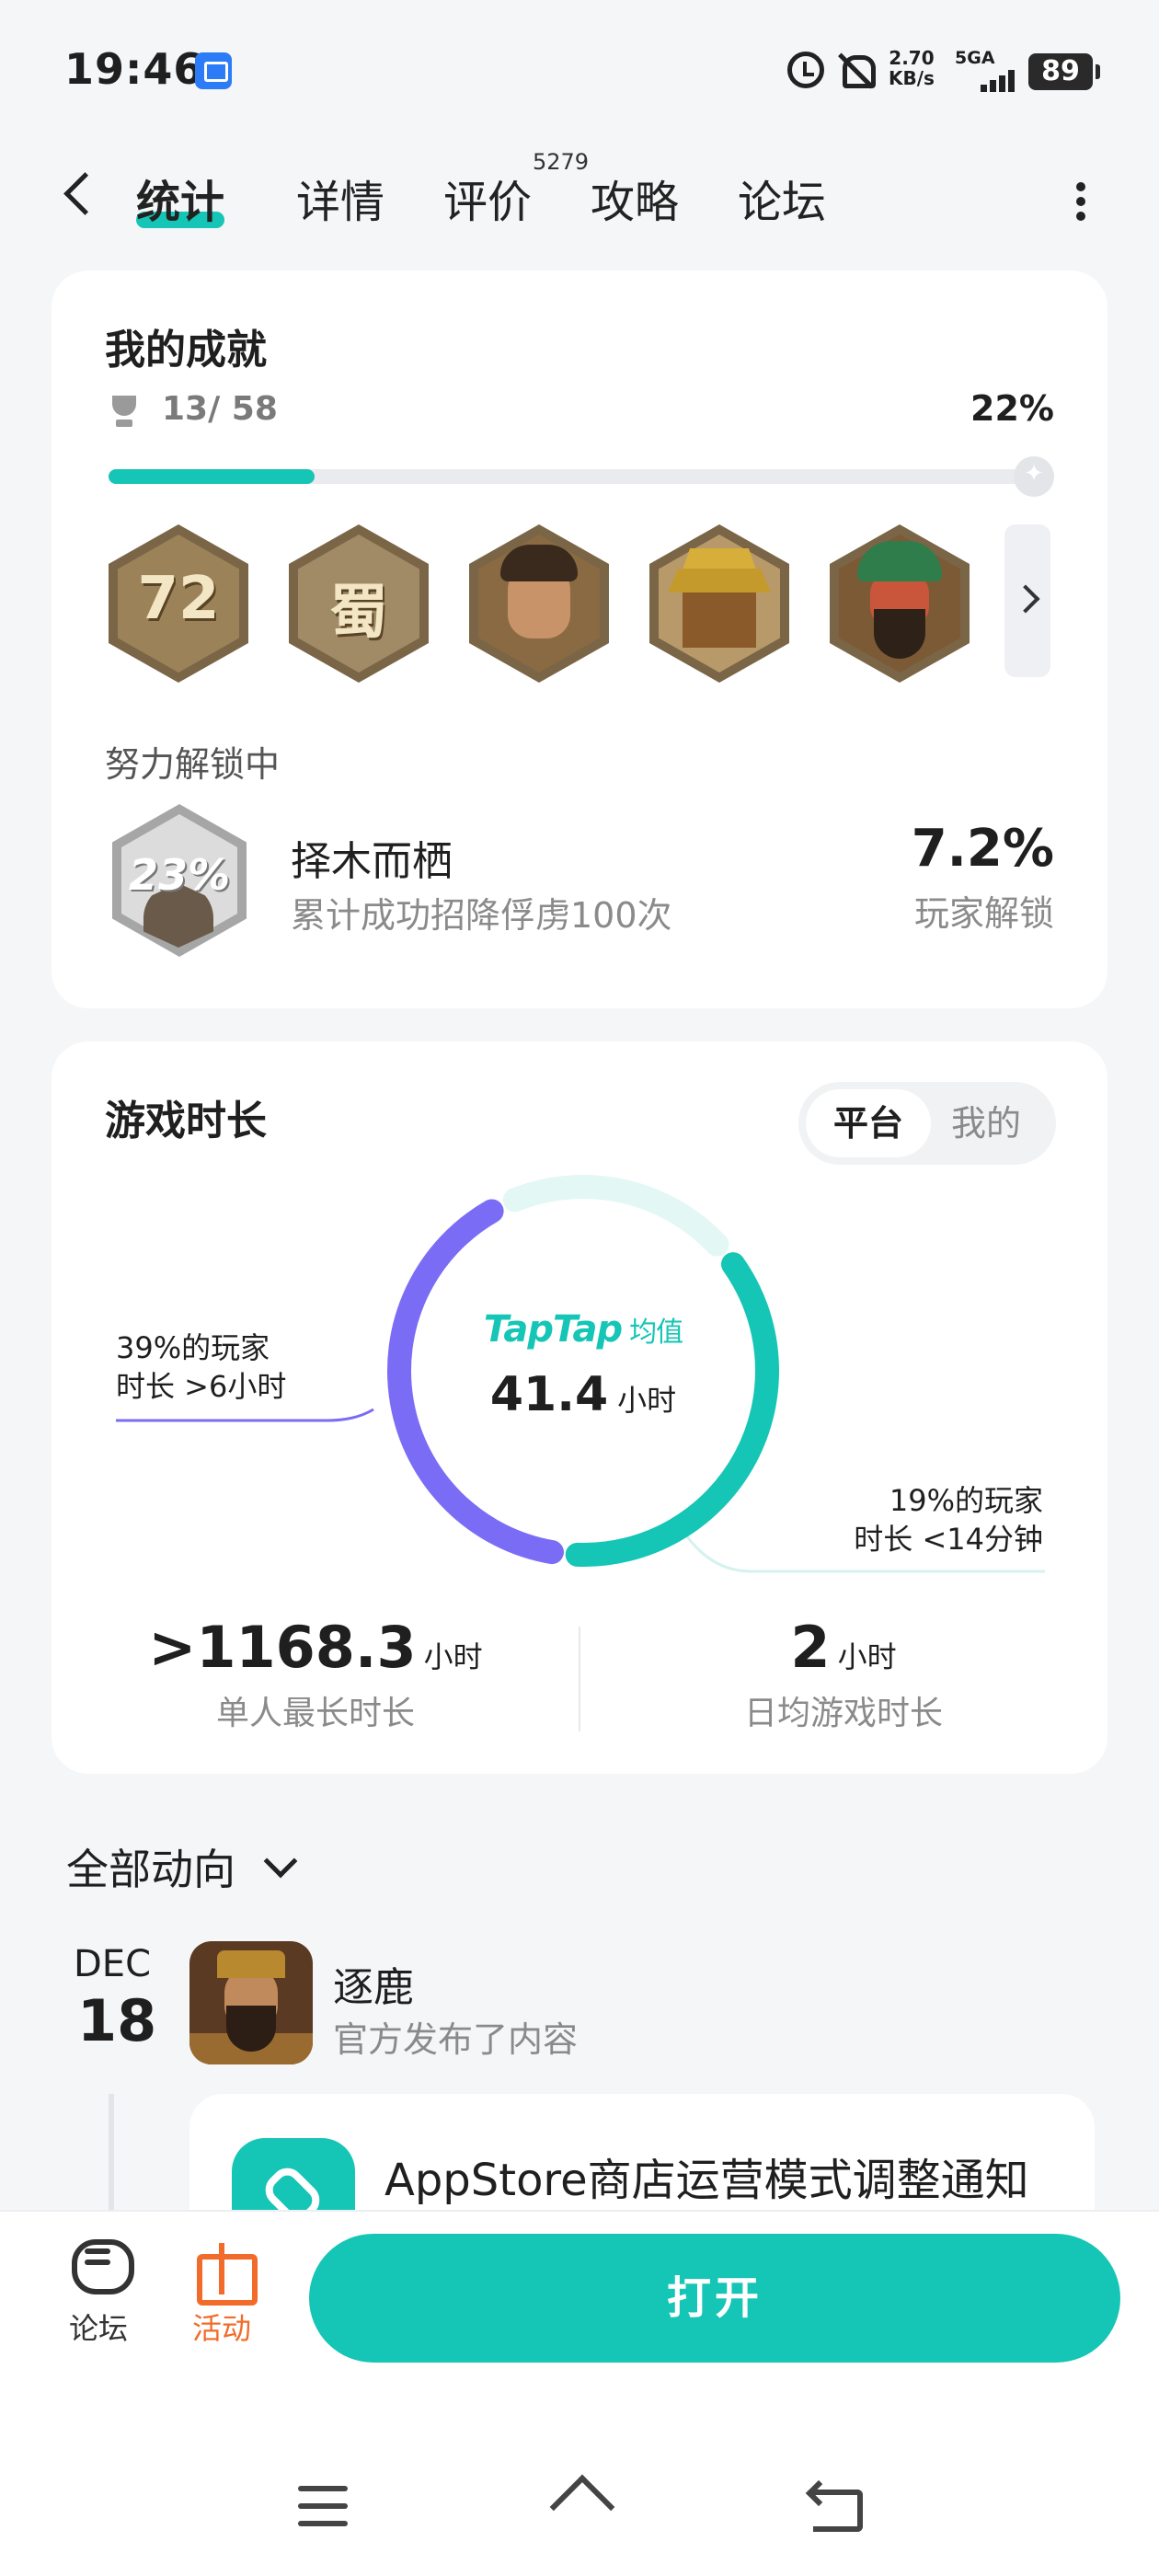 The image size is (1159, 2576). I want to click on gift-icon, so click(223, 2271).